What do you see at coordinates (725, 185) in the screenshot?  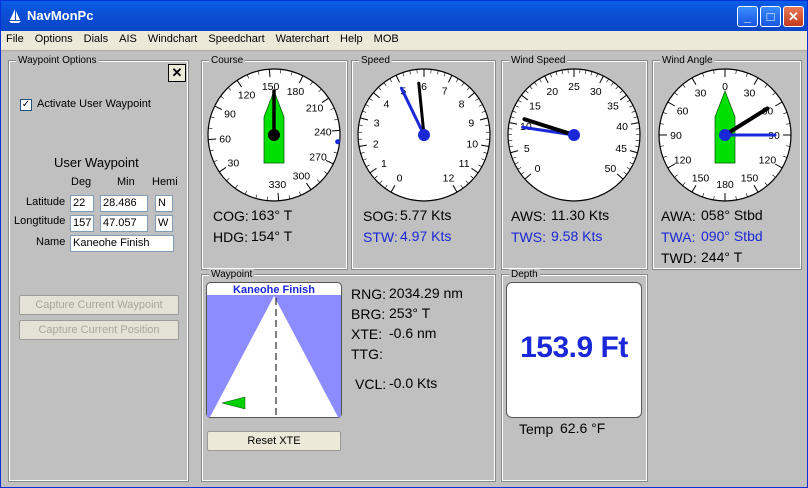 I see `windangle-tick-label: 180` at bounding box center [725, 185].